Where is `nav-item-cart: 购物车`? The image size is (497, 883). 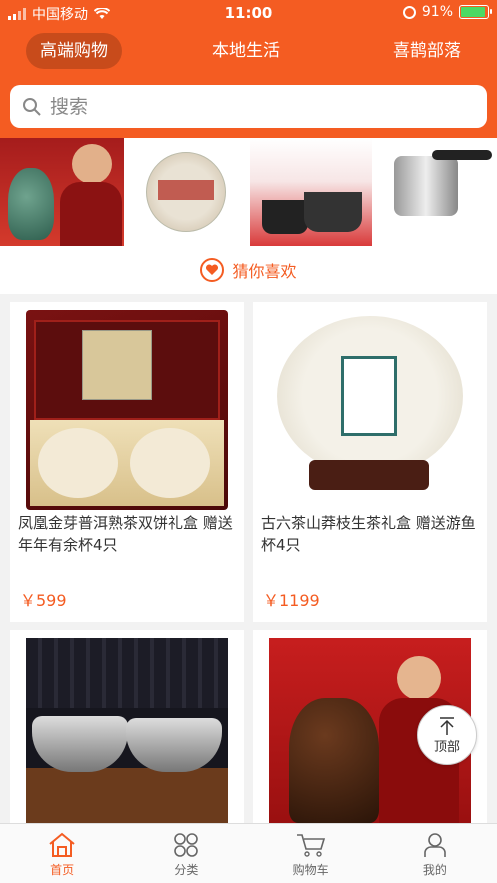 nav-item-cart: 购物车 is located at coordinates (311, 853).